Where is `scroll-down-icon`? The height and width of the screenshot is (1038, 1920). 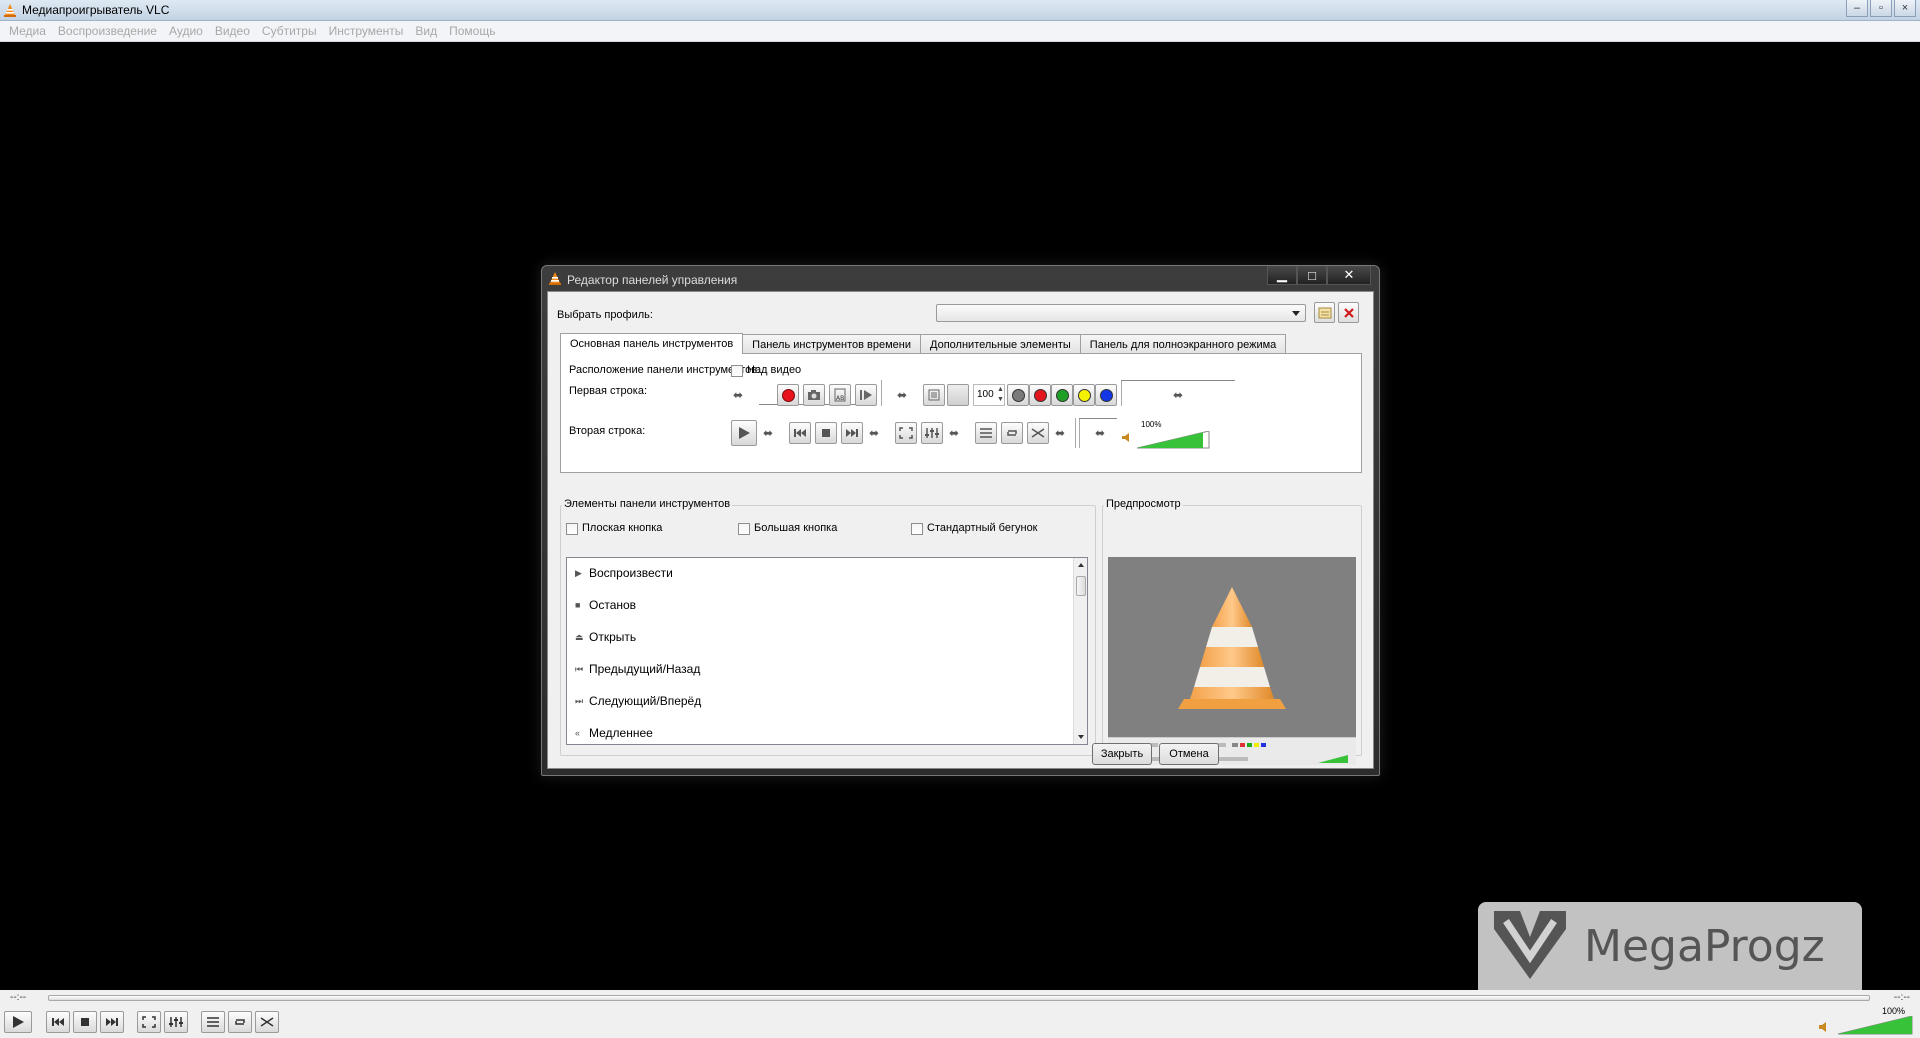
scroll-down-icon is located at coordinates (1081, 737).